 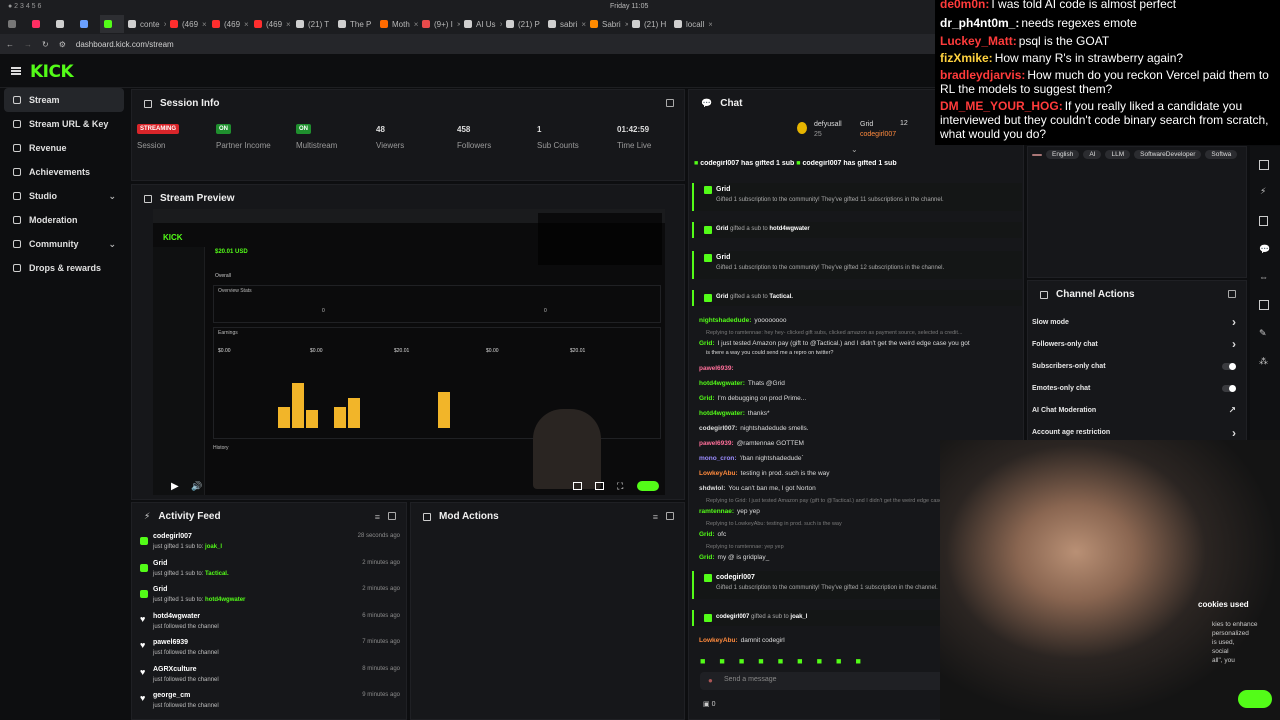 I want to click on sidebar-item-community: Community ⌄, so click(x=64, y=244).